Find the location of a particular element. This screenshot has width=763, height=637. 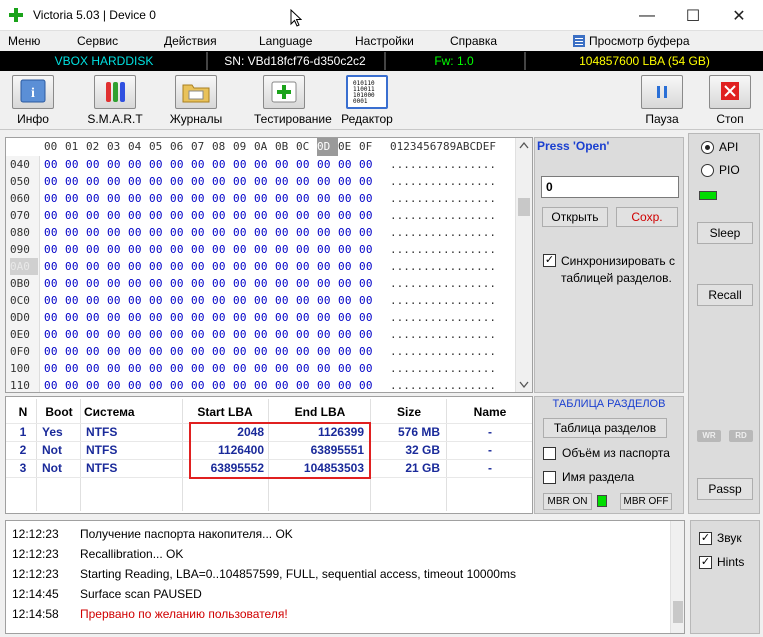

api-radio is located at coordinates (707, 147).